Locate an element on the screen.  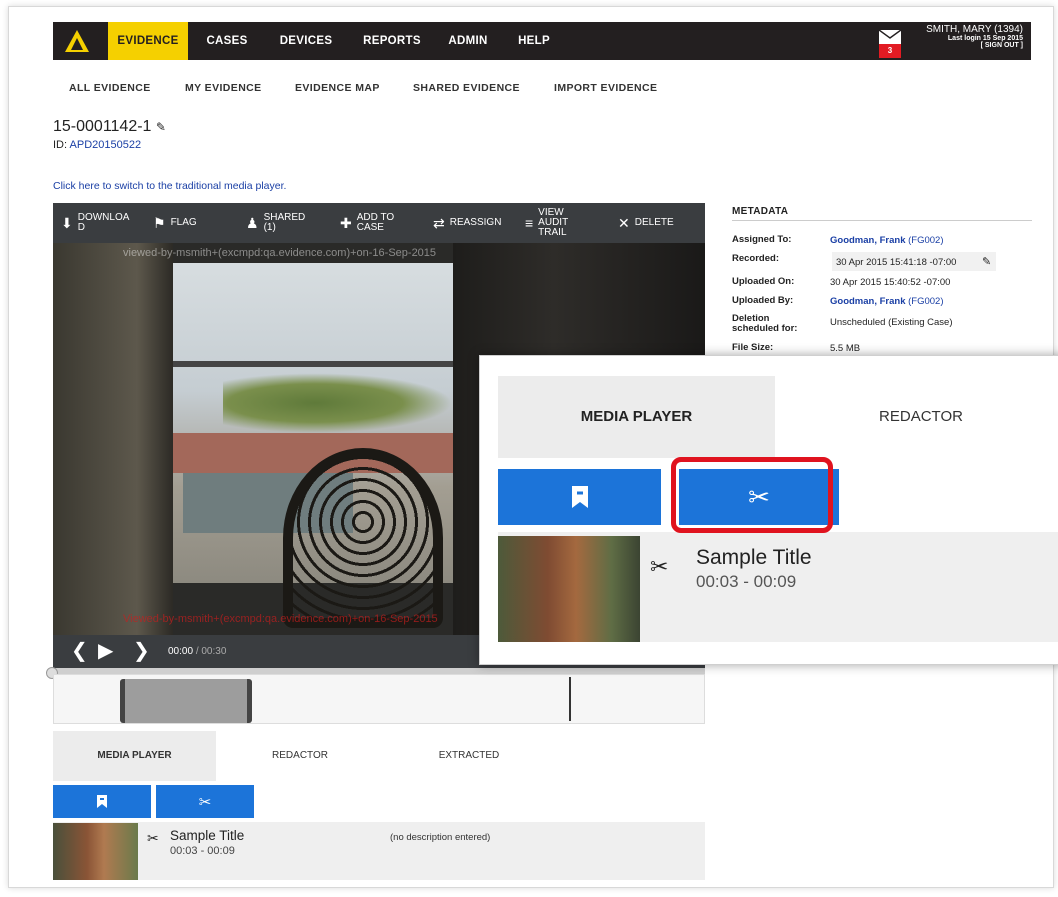
uploaded-on-value: 30 Apr 2015 15:40:52 -07:00 is located at coordinates (890, 282).